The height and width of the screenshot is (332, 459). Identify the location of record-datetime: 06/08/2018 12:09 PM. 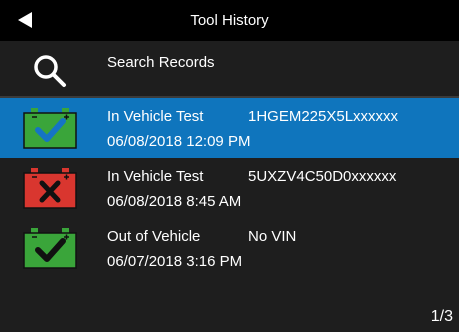
(179, 141).